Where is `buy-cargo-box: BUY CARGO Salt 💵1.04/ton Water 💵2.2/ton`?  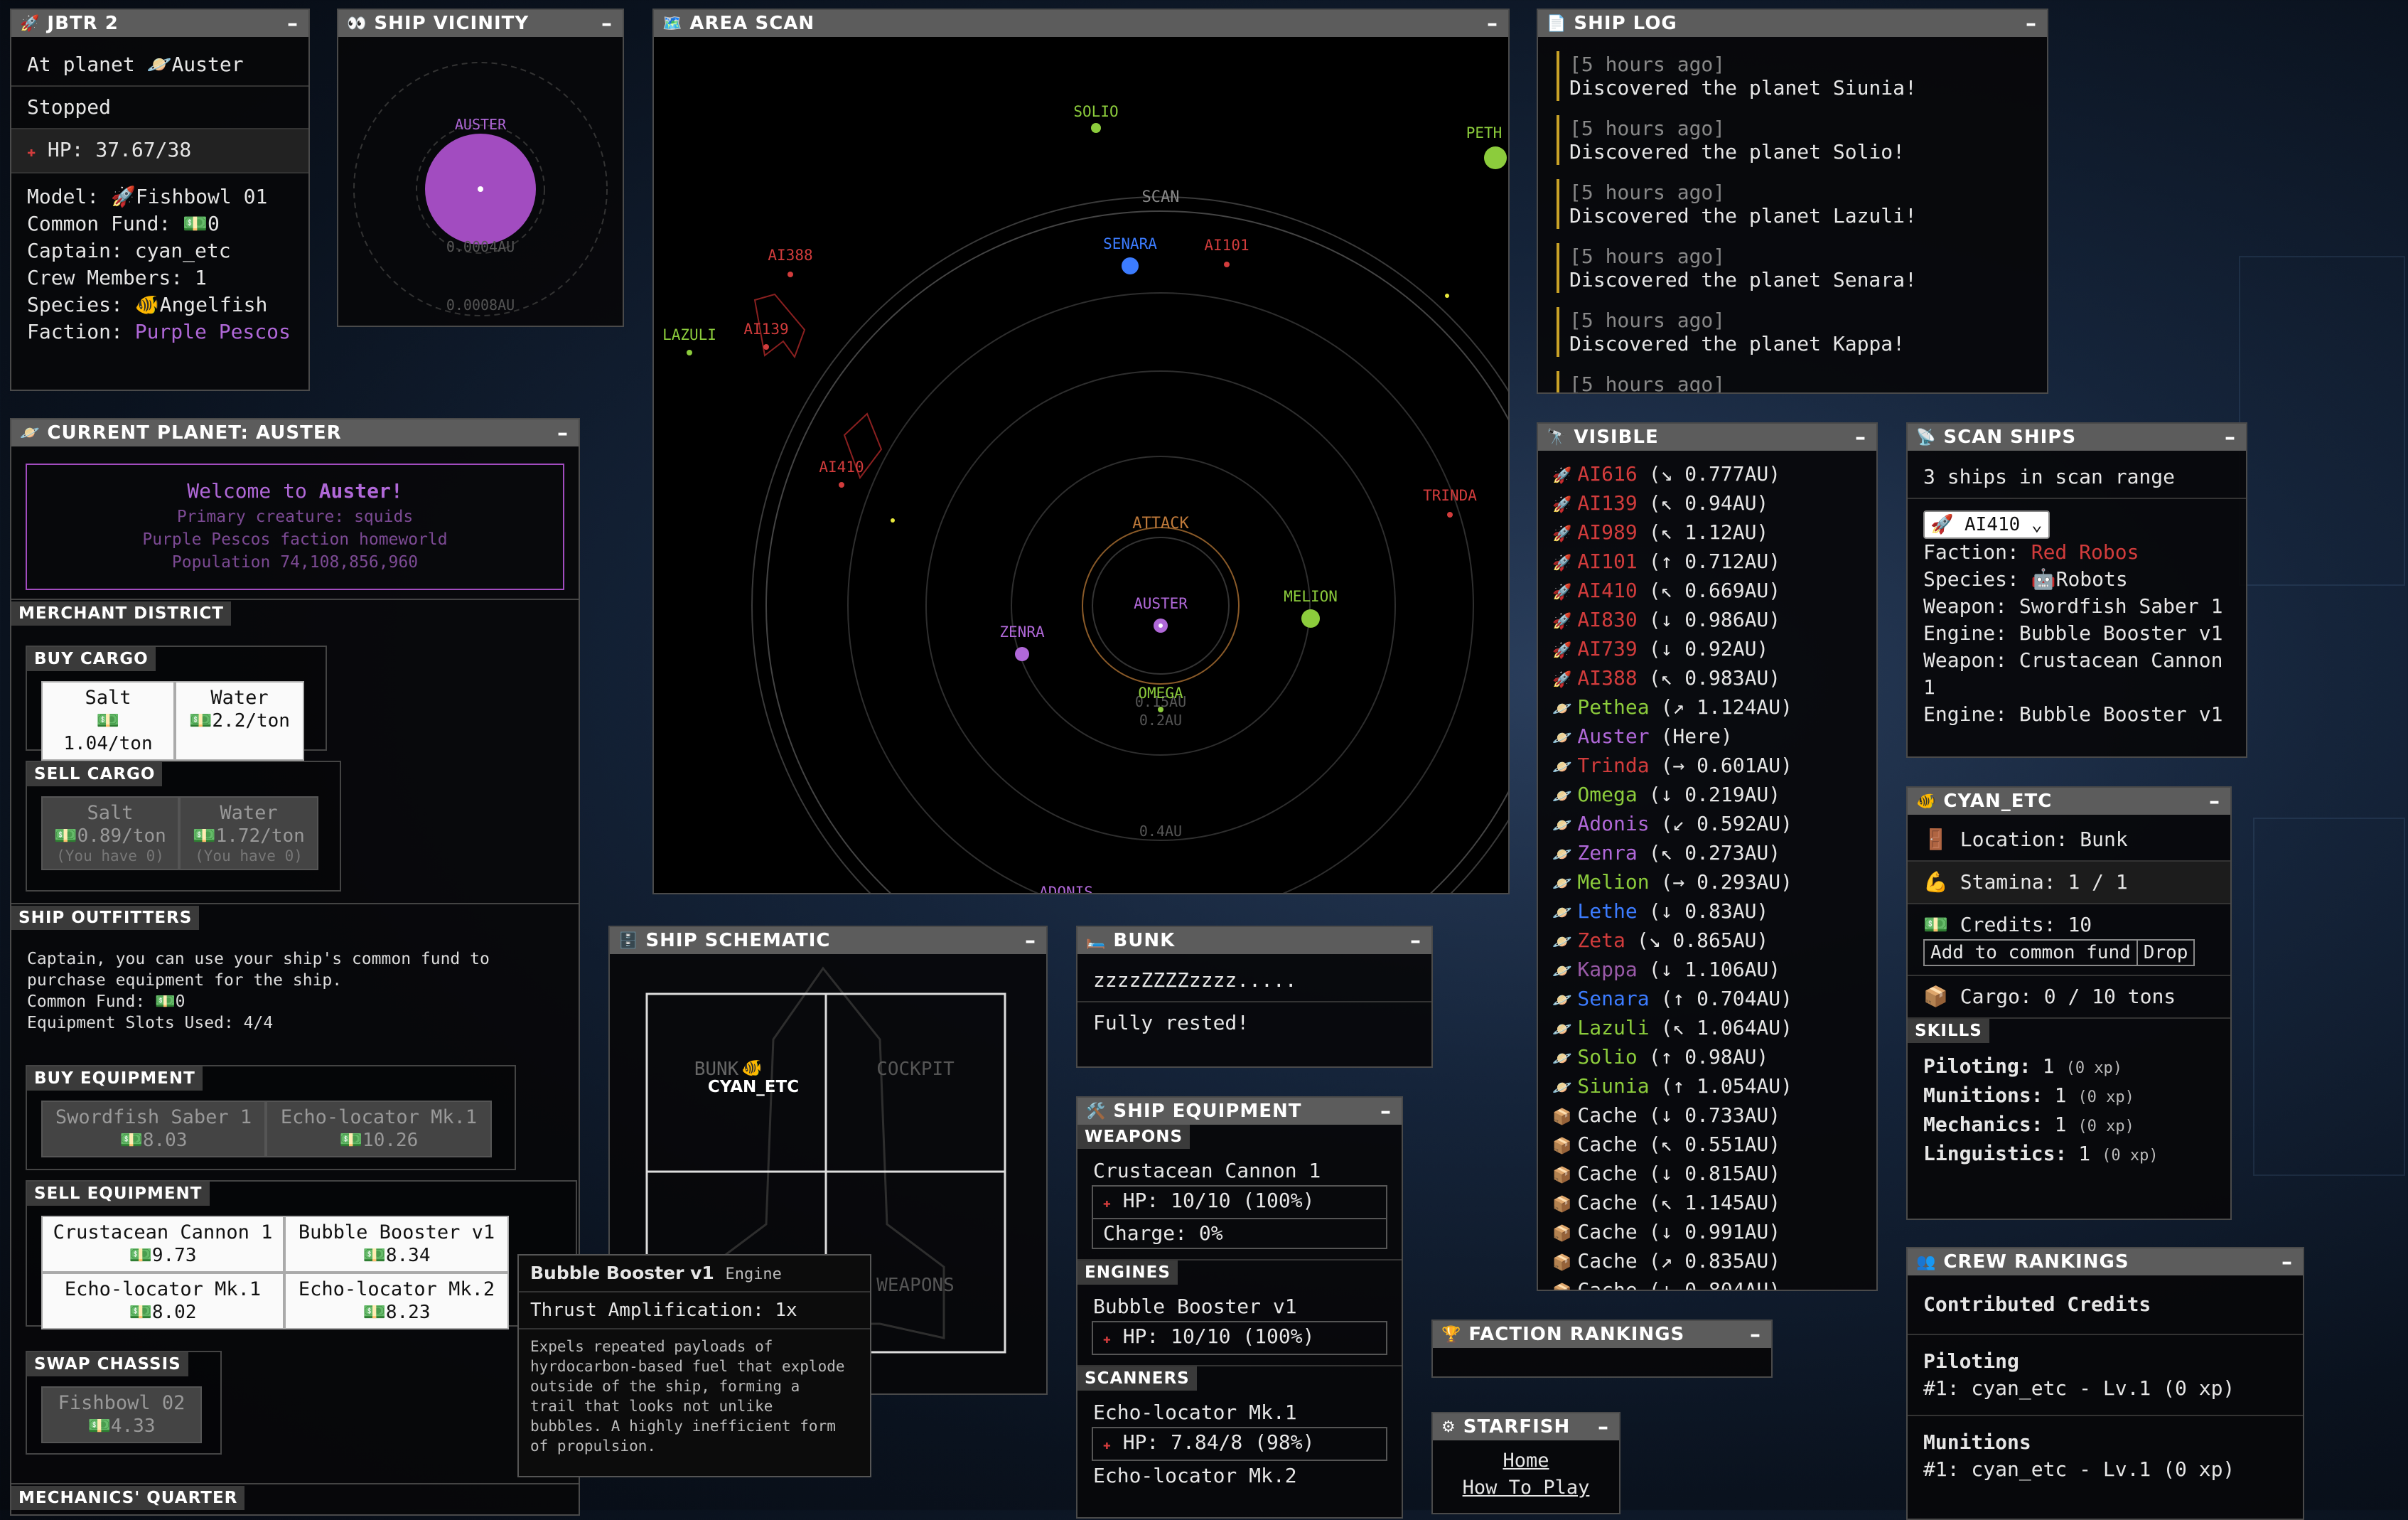
buy-cargo-box: BUY CARGO Salt 💵1.04/ton Water 💵2.2/ton is located at coordinates (176, 703).